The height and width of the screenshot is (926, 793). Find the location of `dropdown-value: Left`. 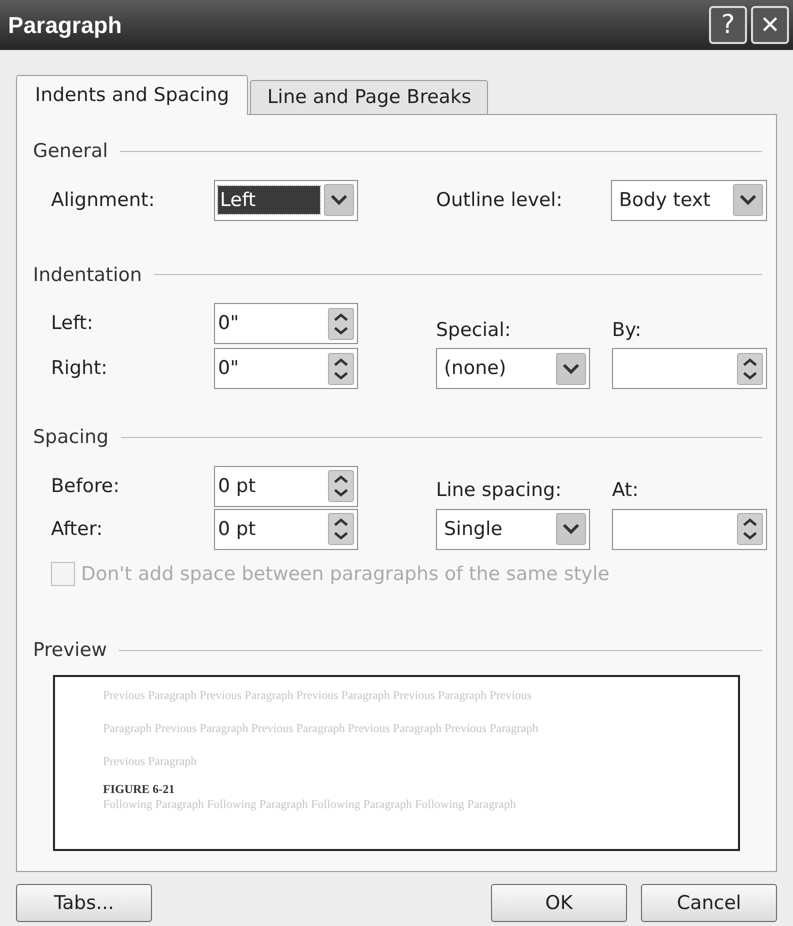

dropdown-value: Left is located at coordinates (269, 200).